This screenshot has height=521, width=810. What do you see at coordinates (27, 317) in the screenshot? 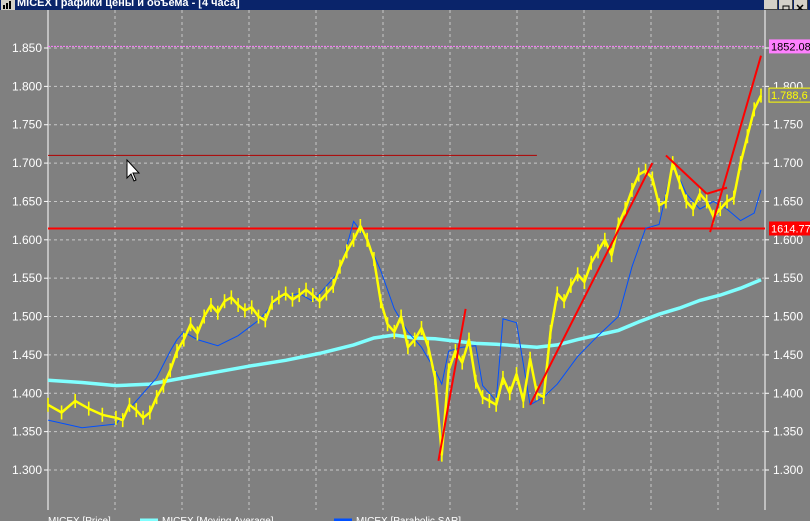
I see `y-tick-label: 1.500` at bounding box center [27, 317].